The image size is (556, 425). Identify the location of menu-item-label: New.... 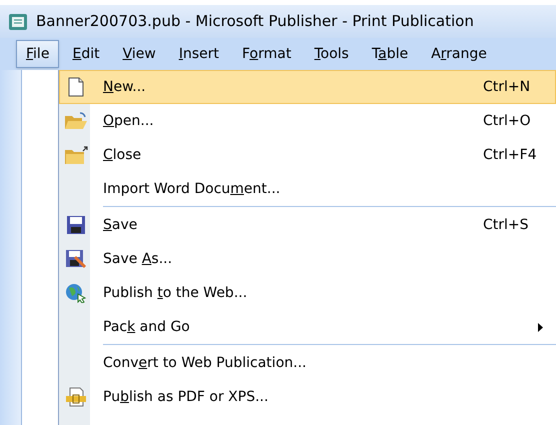
(125, 87).